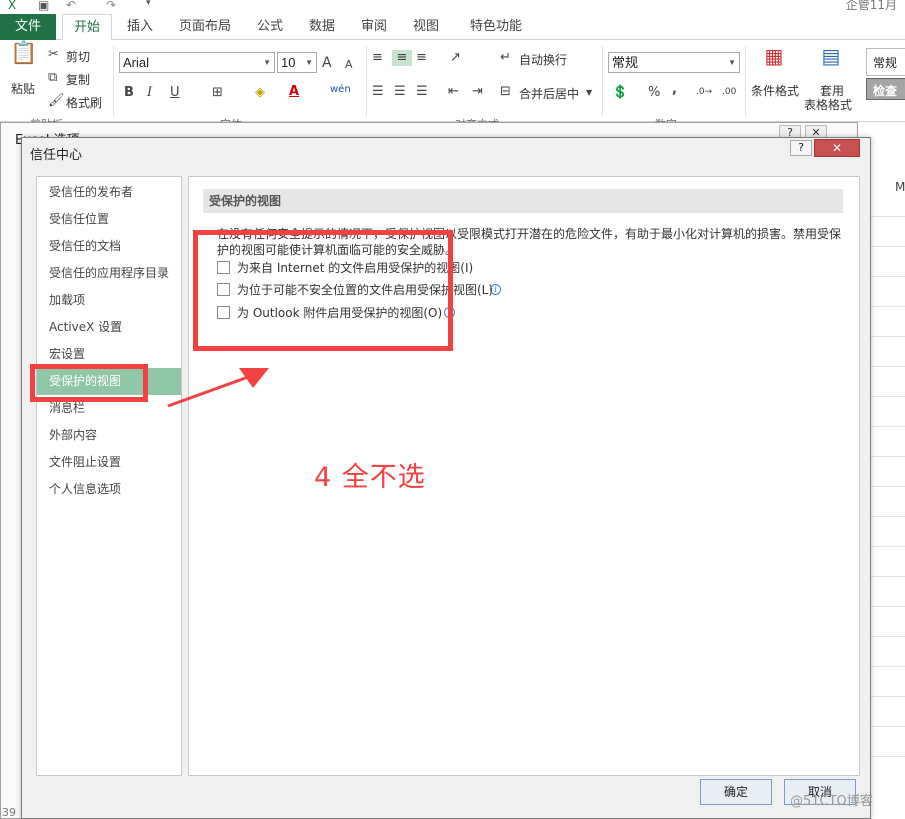 Image resolution: width=905 pixels, height=819 pixels. What do you see at coordinates (774, 56) in the screenshot?
I see `conditional-format-icon: ▦` at bounding box center [774, 56].